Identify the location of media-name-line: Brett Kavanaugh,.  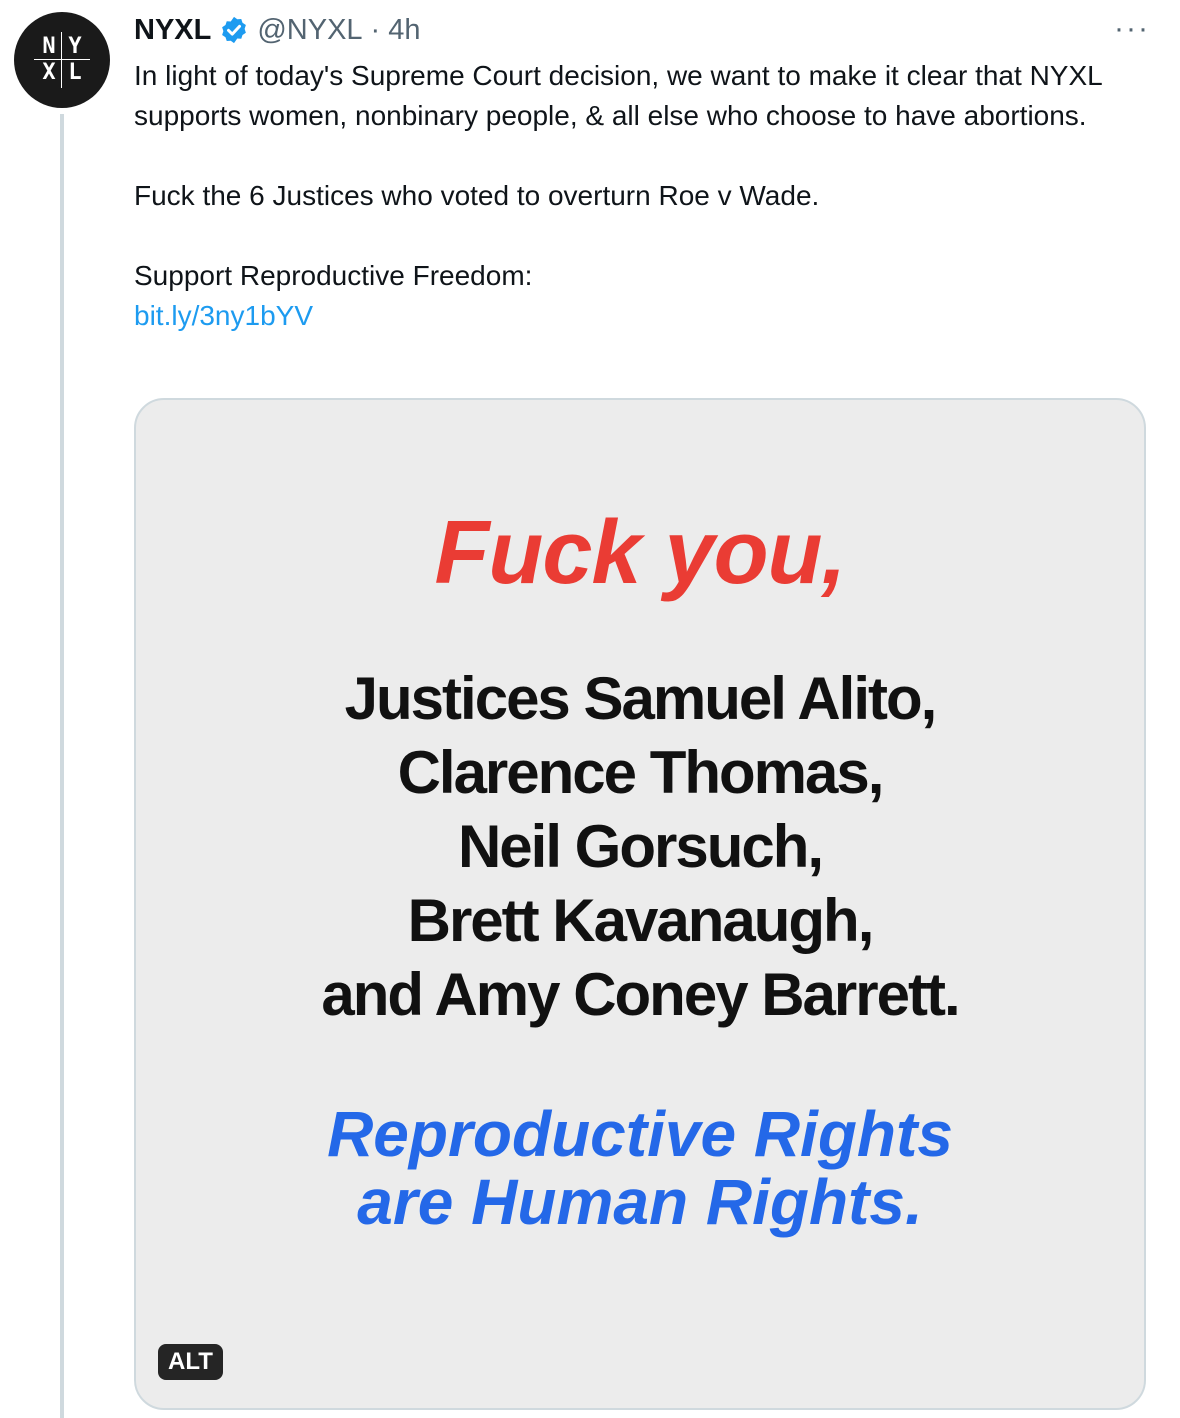
(641, 920).